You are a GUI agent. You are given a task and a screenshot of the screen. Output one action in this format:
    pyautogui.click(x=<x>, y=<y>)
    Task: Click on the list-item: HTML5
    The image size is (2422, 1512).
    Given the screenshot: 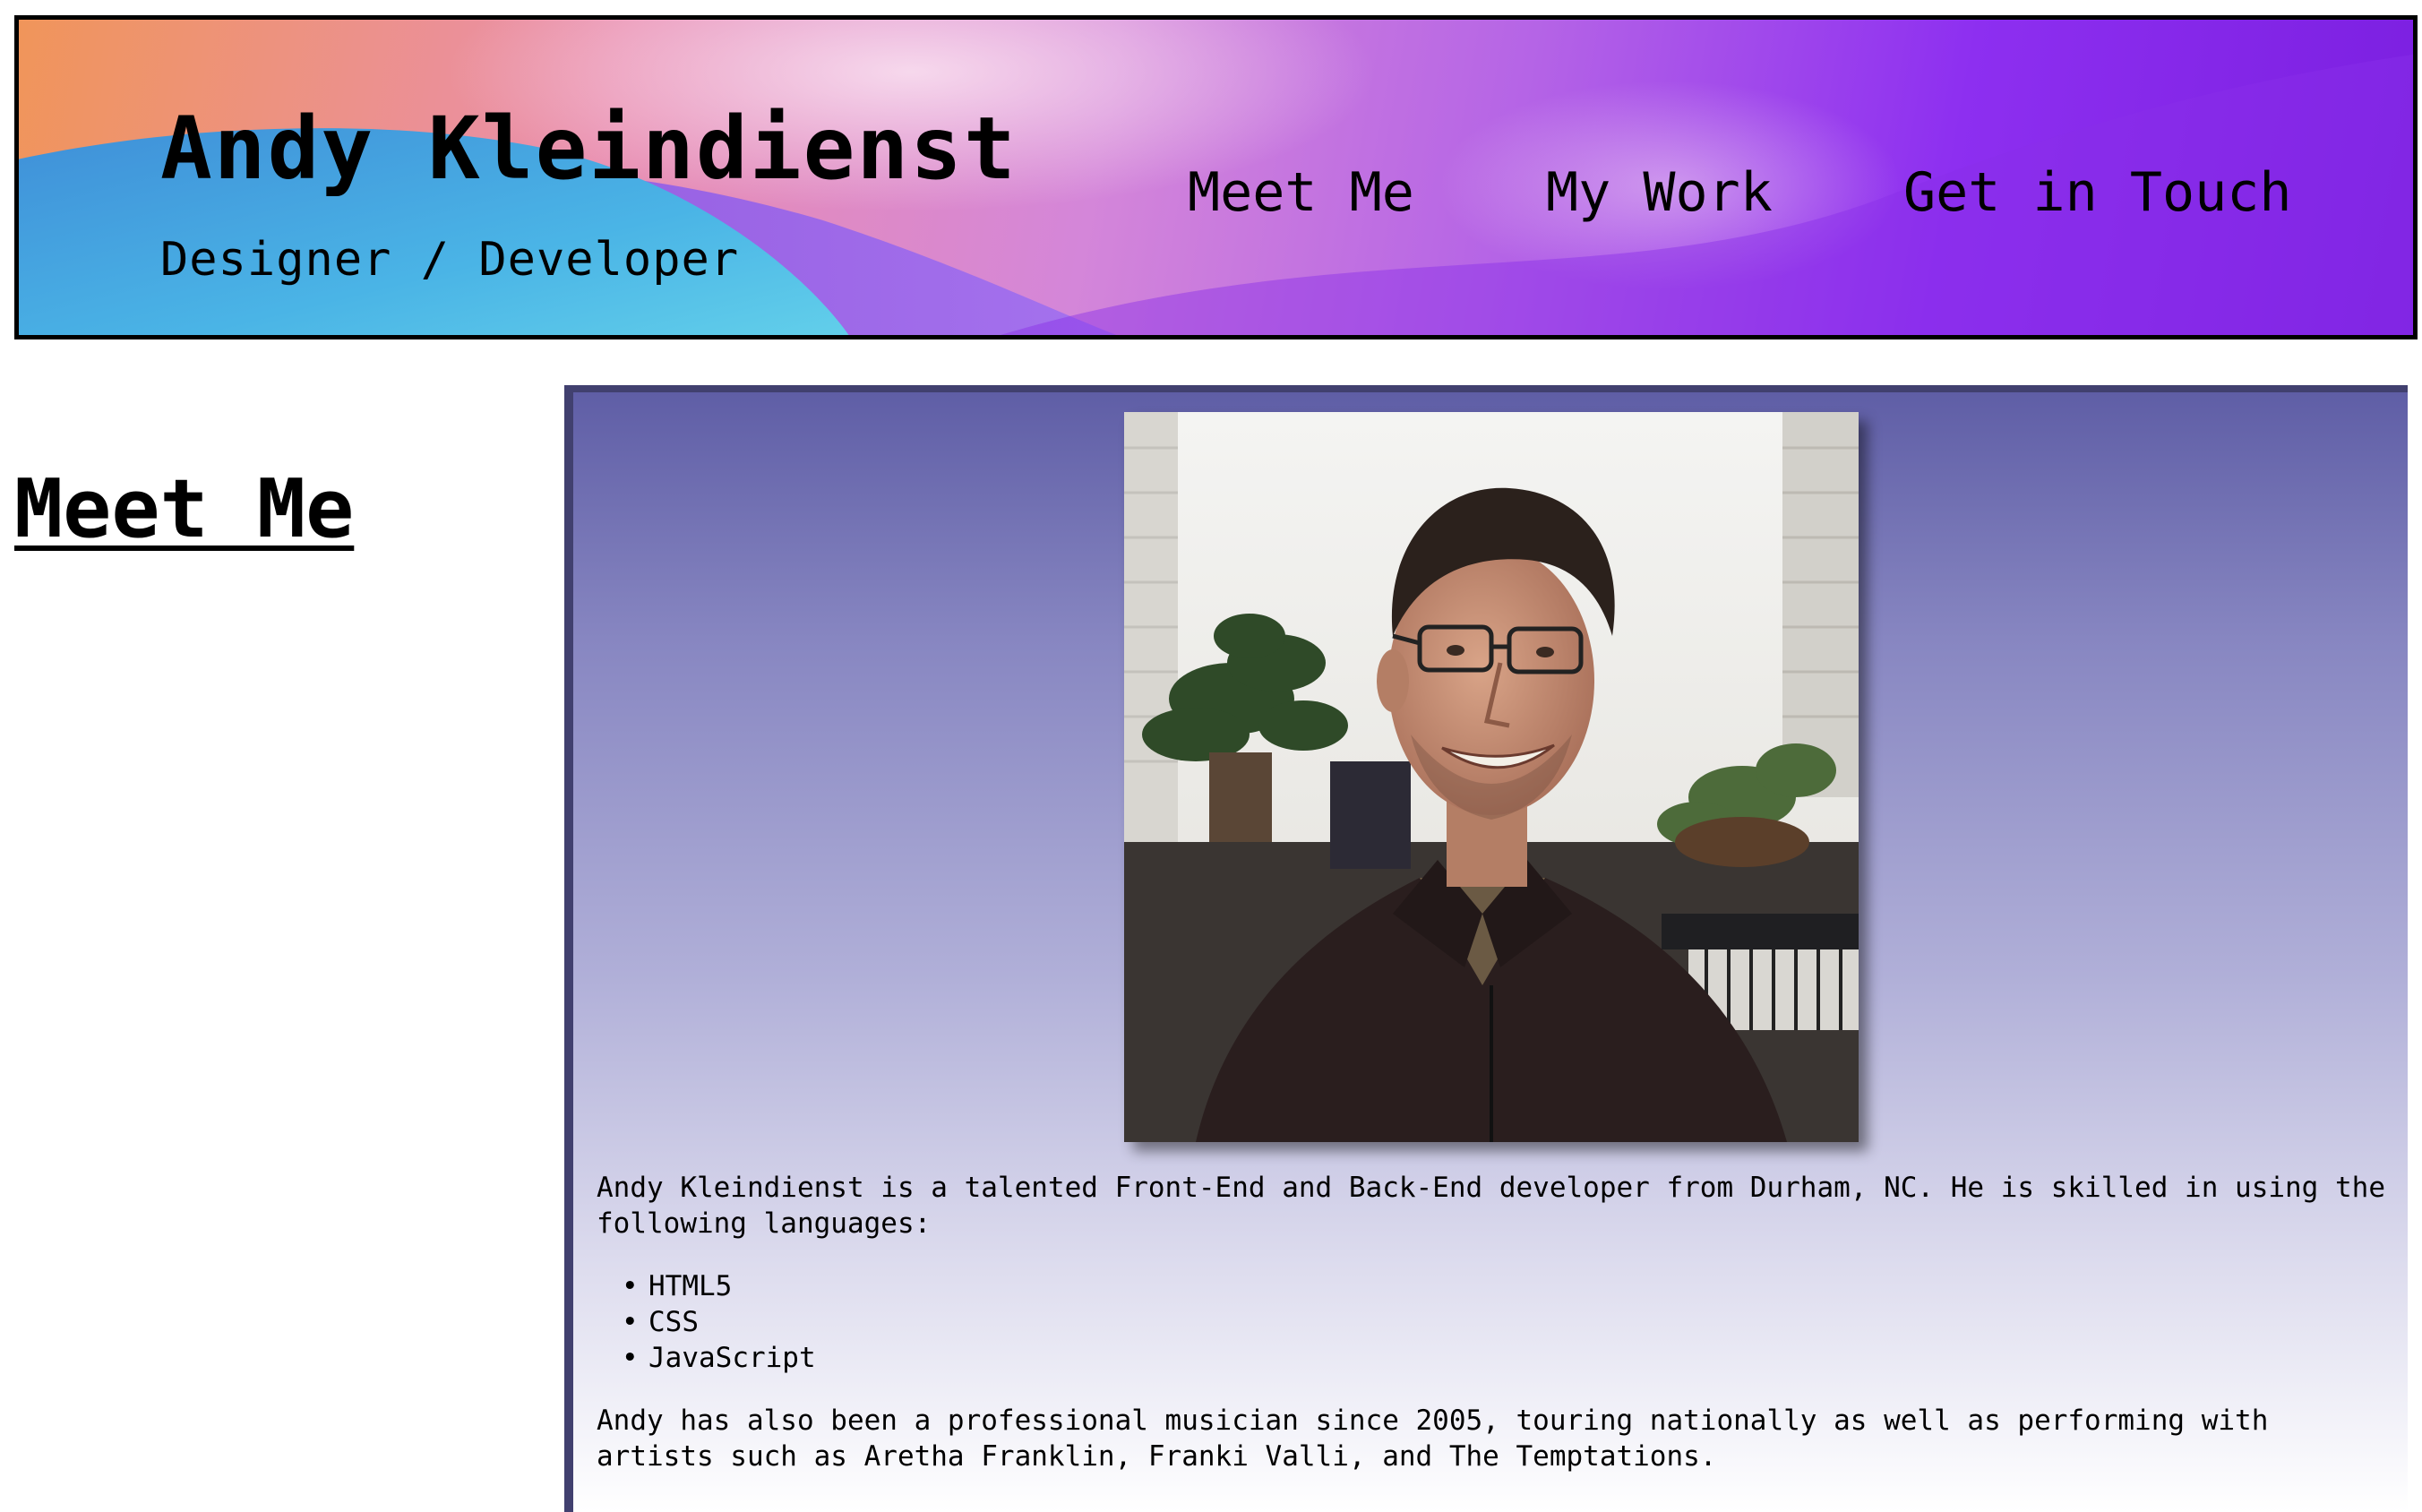 What is the action you would take?
    pyautogui.click(x=1505, y=1286)
    